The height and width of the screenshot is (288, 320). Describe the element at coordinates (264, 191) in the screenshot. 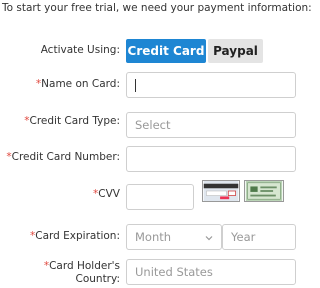

I see `card-front-cvv-image` at that location.